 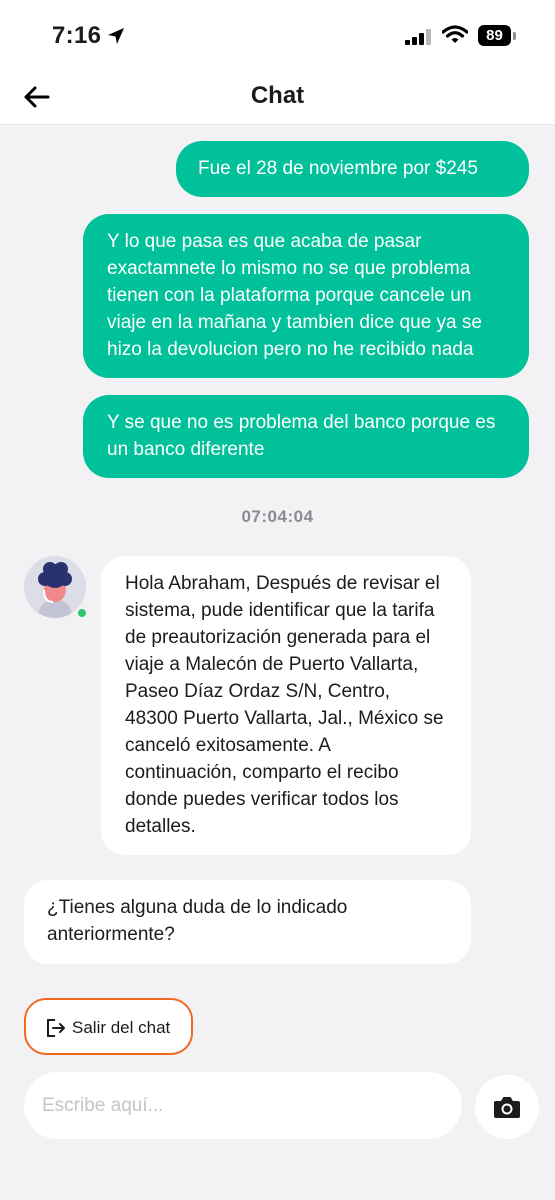 What do you see at coordinates (277, 516) in the screenshot?
I see `message-timestamp: 07:04:04` at bounding box center [277, 516].